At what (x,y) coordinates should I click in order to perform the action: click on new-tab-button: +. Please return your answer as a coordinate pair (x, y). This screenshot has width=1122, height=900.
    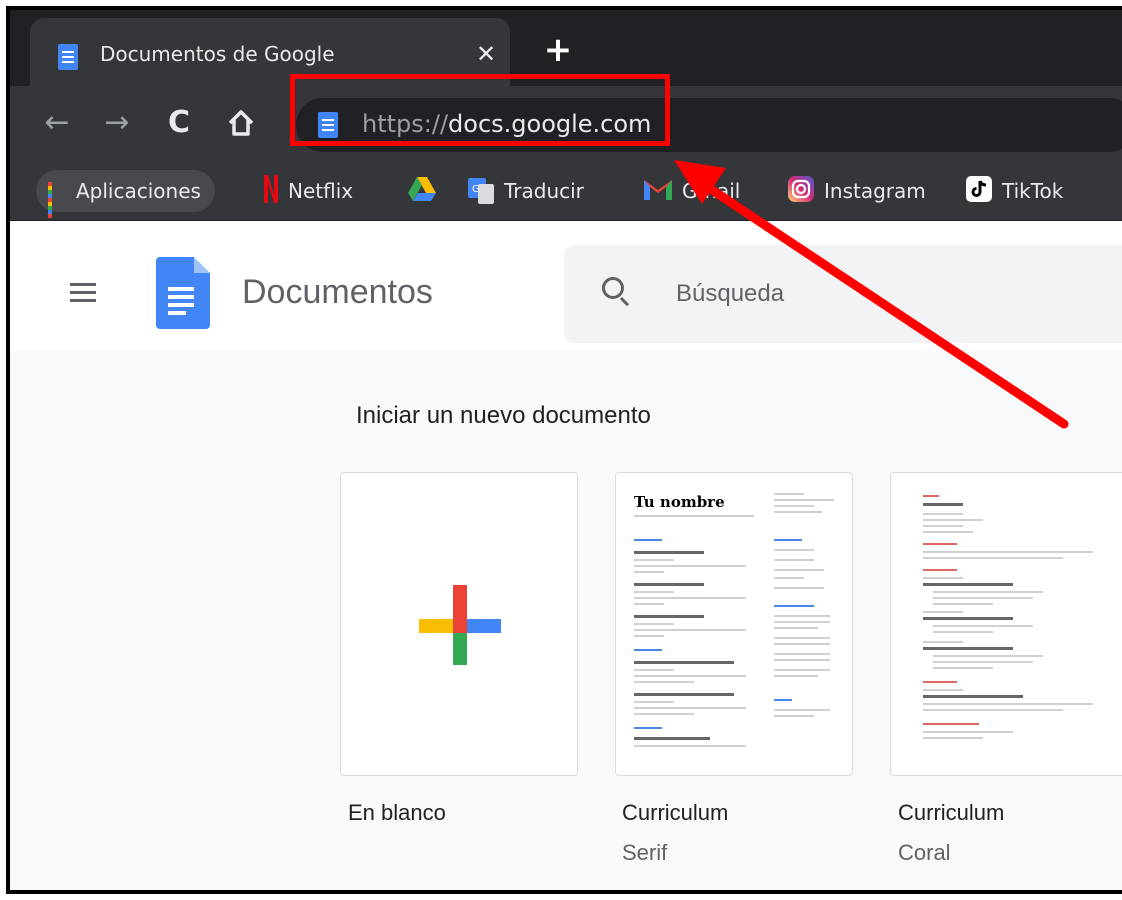
    Looking at the image, I should click on (558, 50).